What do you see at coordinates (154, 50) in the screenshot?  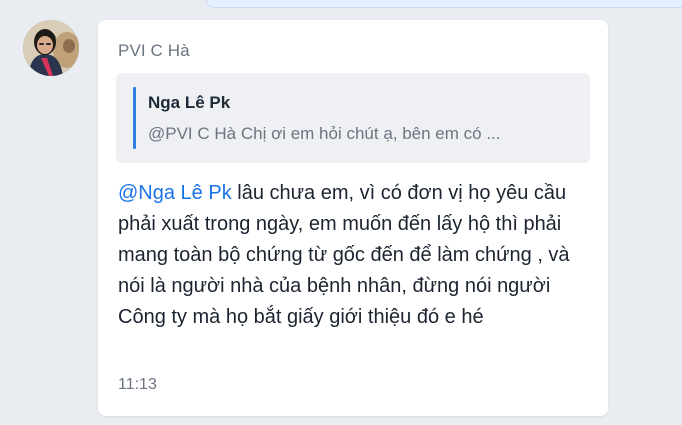 I see `sender-name: PVI C Hà` at bounding box center [154, 50].